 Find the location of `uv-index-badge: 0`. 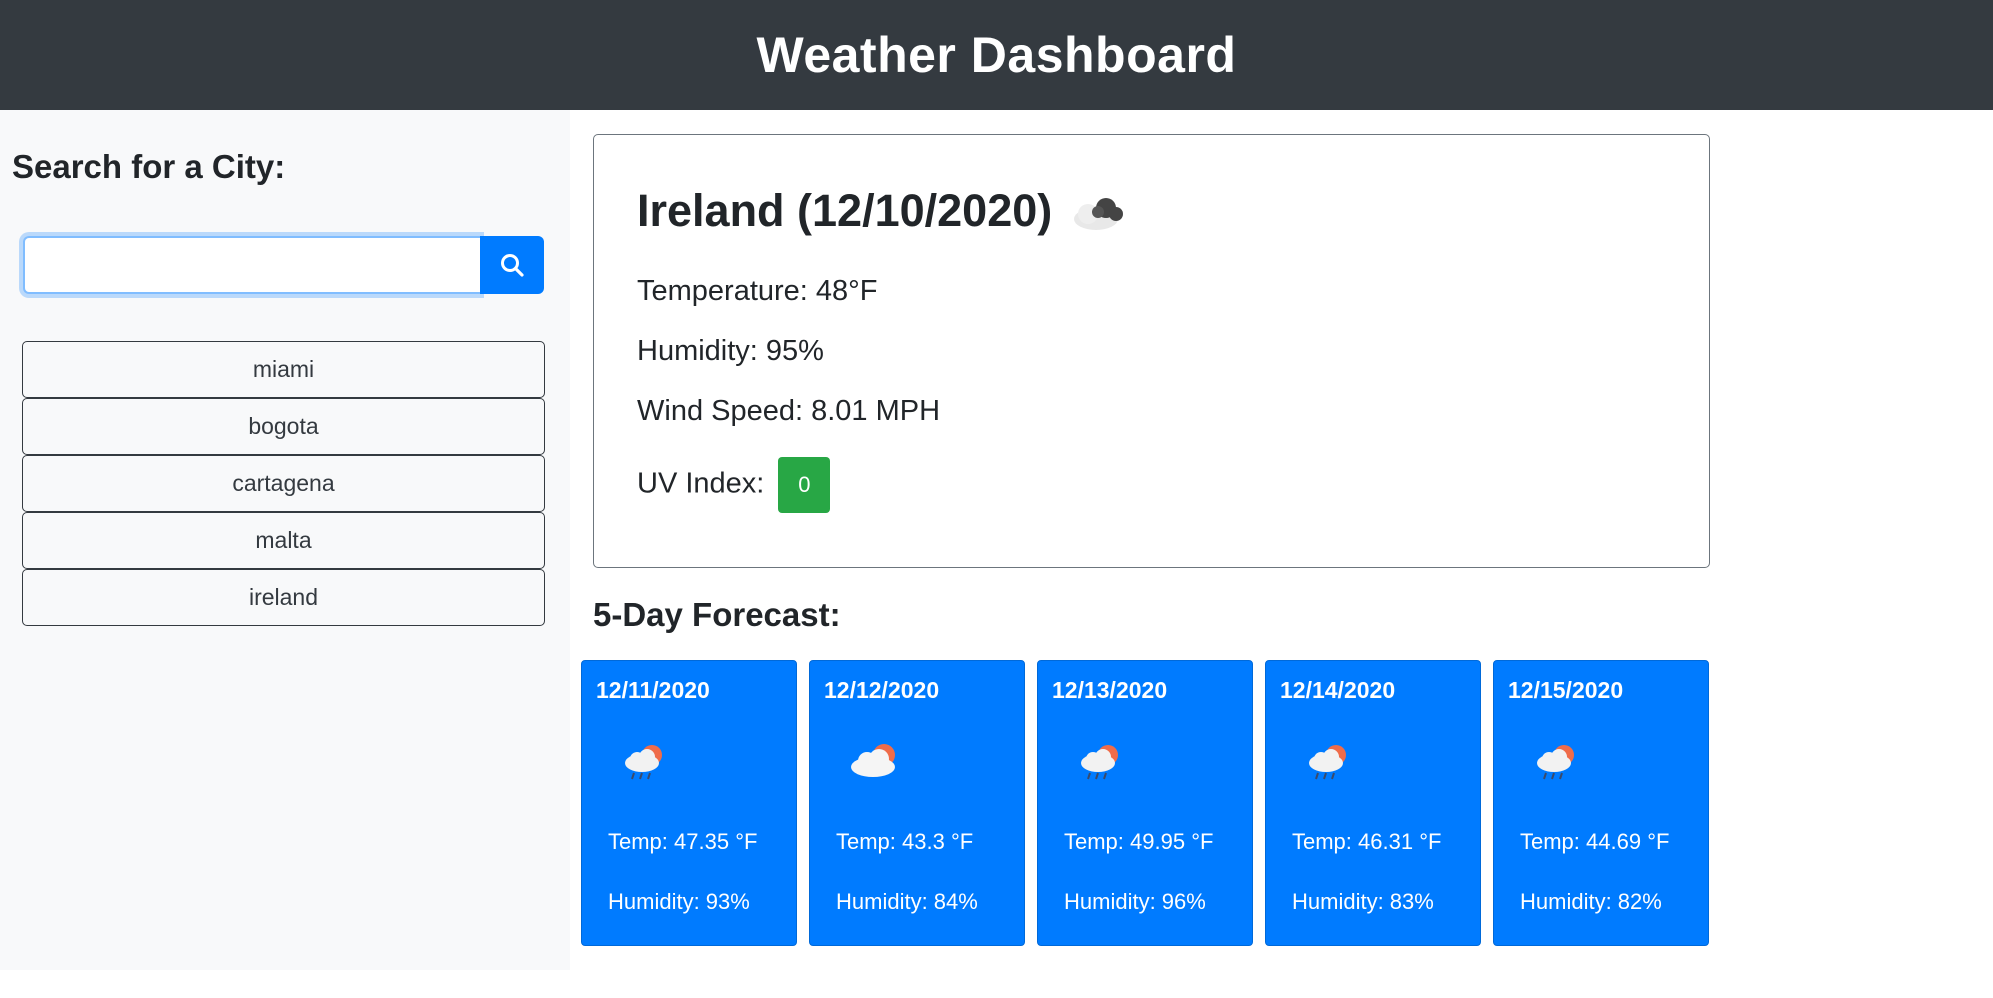

uv-index-badge: 0 is located at coordinates (804, 485).